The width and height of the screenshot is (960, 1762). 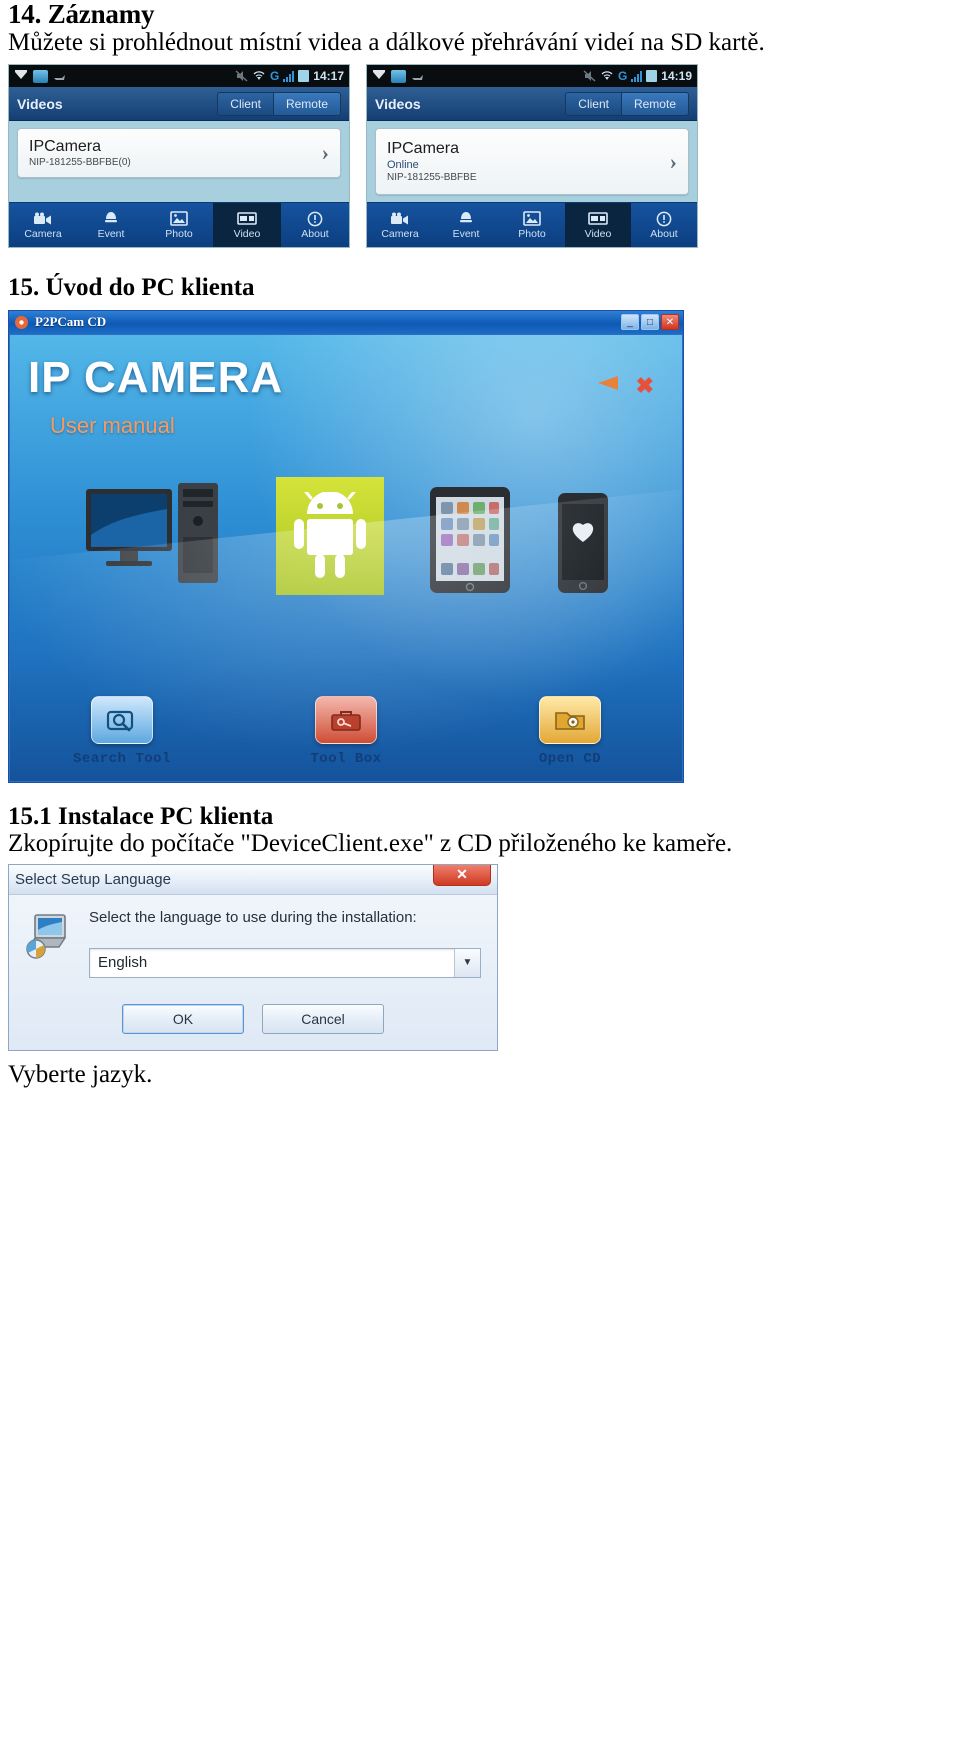 I want to click on cancel-button: Cancel, so click(x=323, y=1018).